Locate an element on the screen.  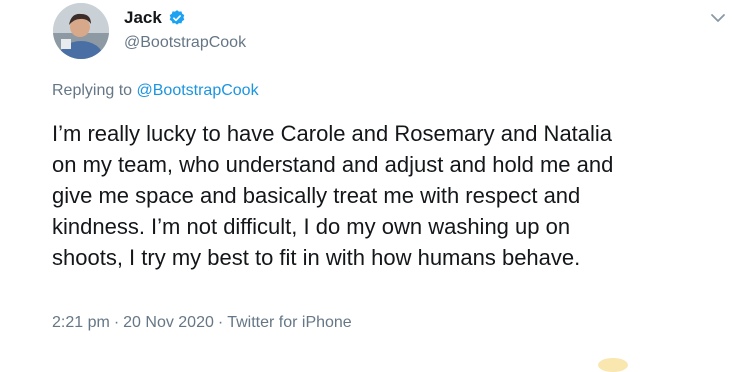
display-name: Jack is located at coordinates (143, 18).